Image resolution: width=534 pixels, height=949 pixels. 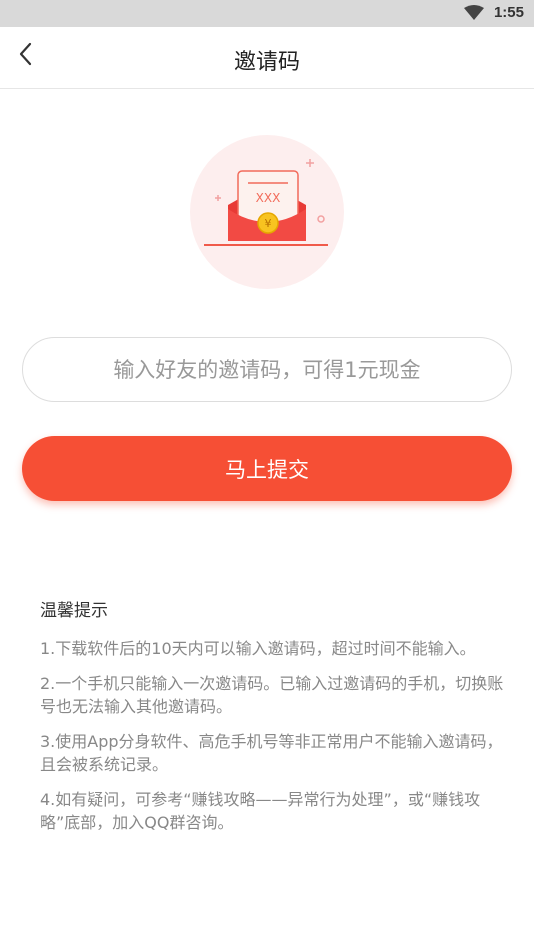 What do you see at coordinates (267, 212) in the screenshot?
I see `red-envelope-icon: XXX ¥` at bounding box center [267, 212].